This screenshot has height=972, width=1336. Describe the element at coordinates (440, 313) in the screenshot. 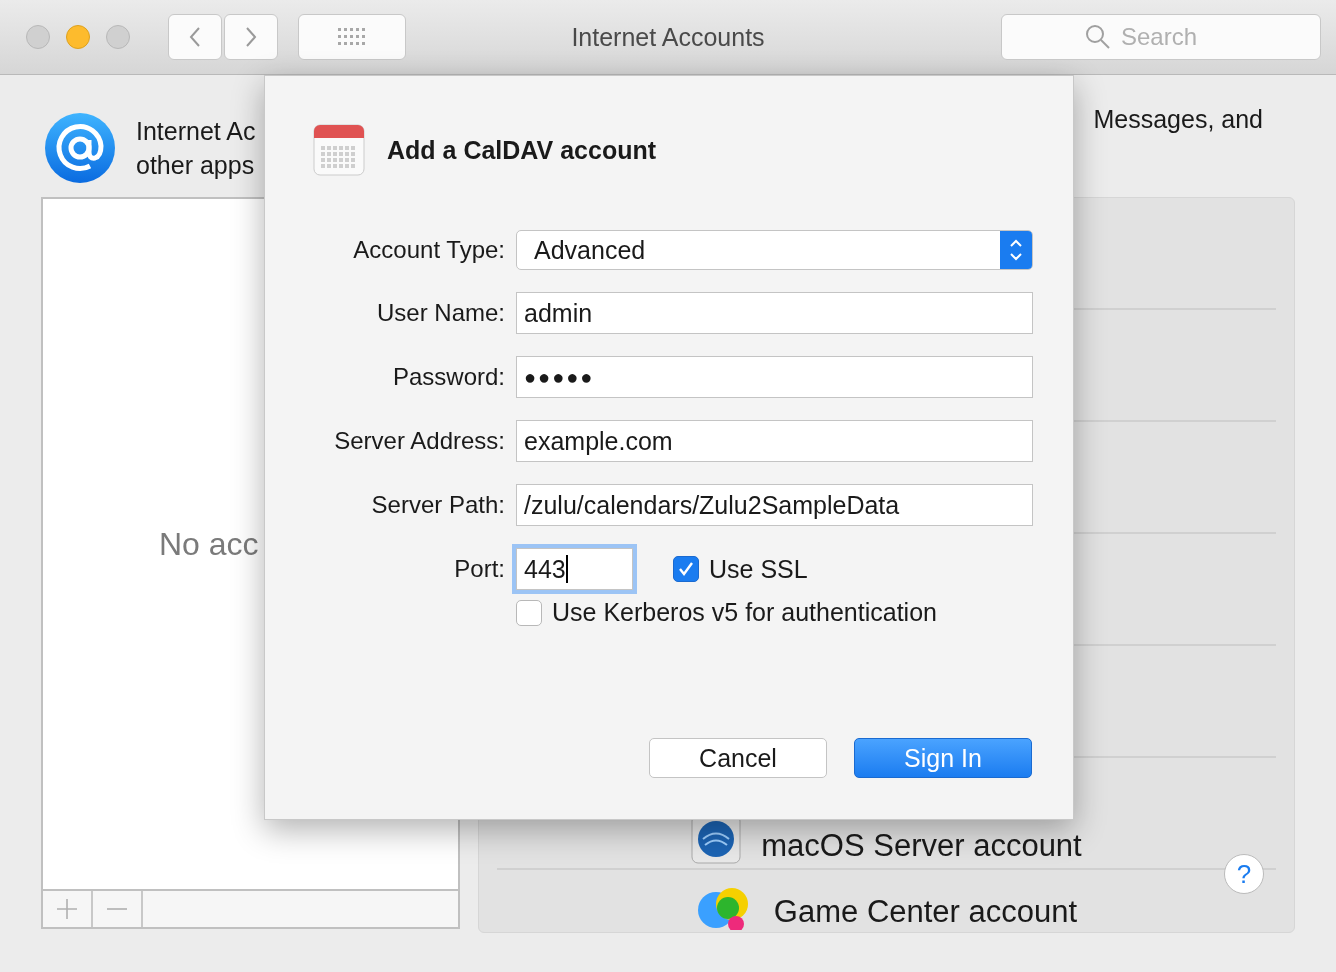

I see `field-label: User Name:` at that location.